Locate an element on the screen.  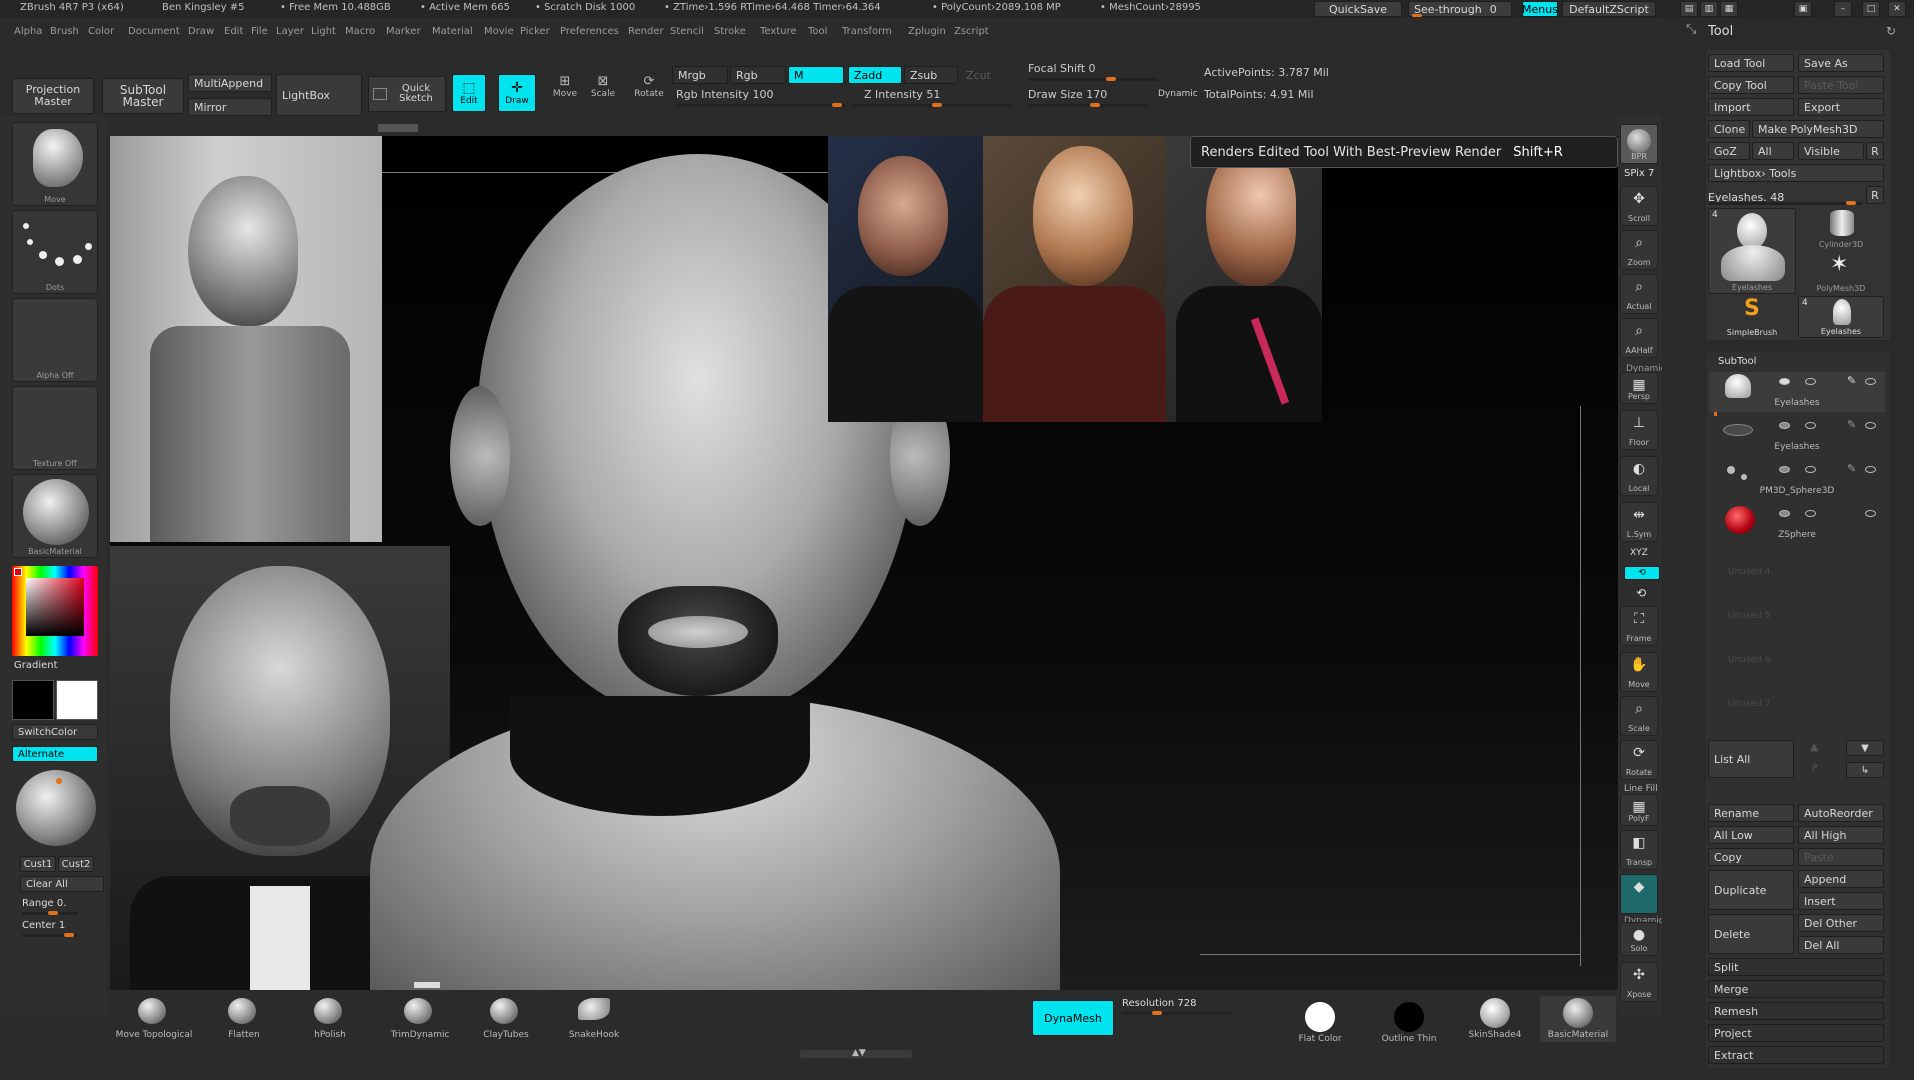
del-other-button: Del Other is located at coordinates (1841, 923).